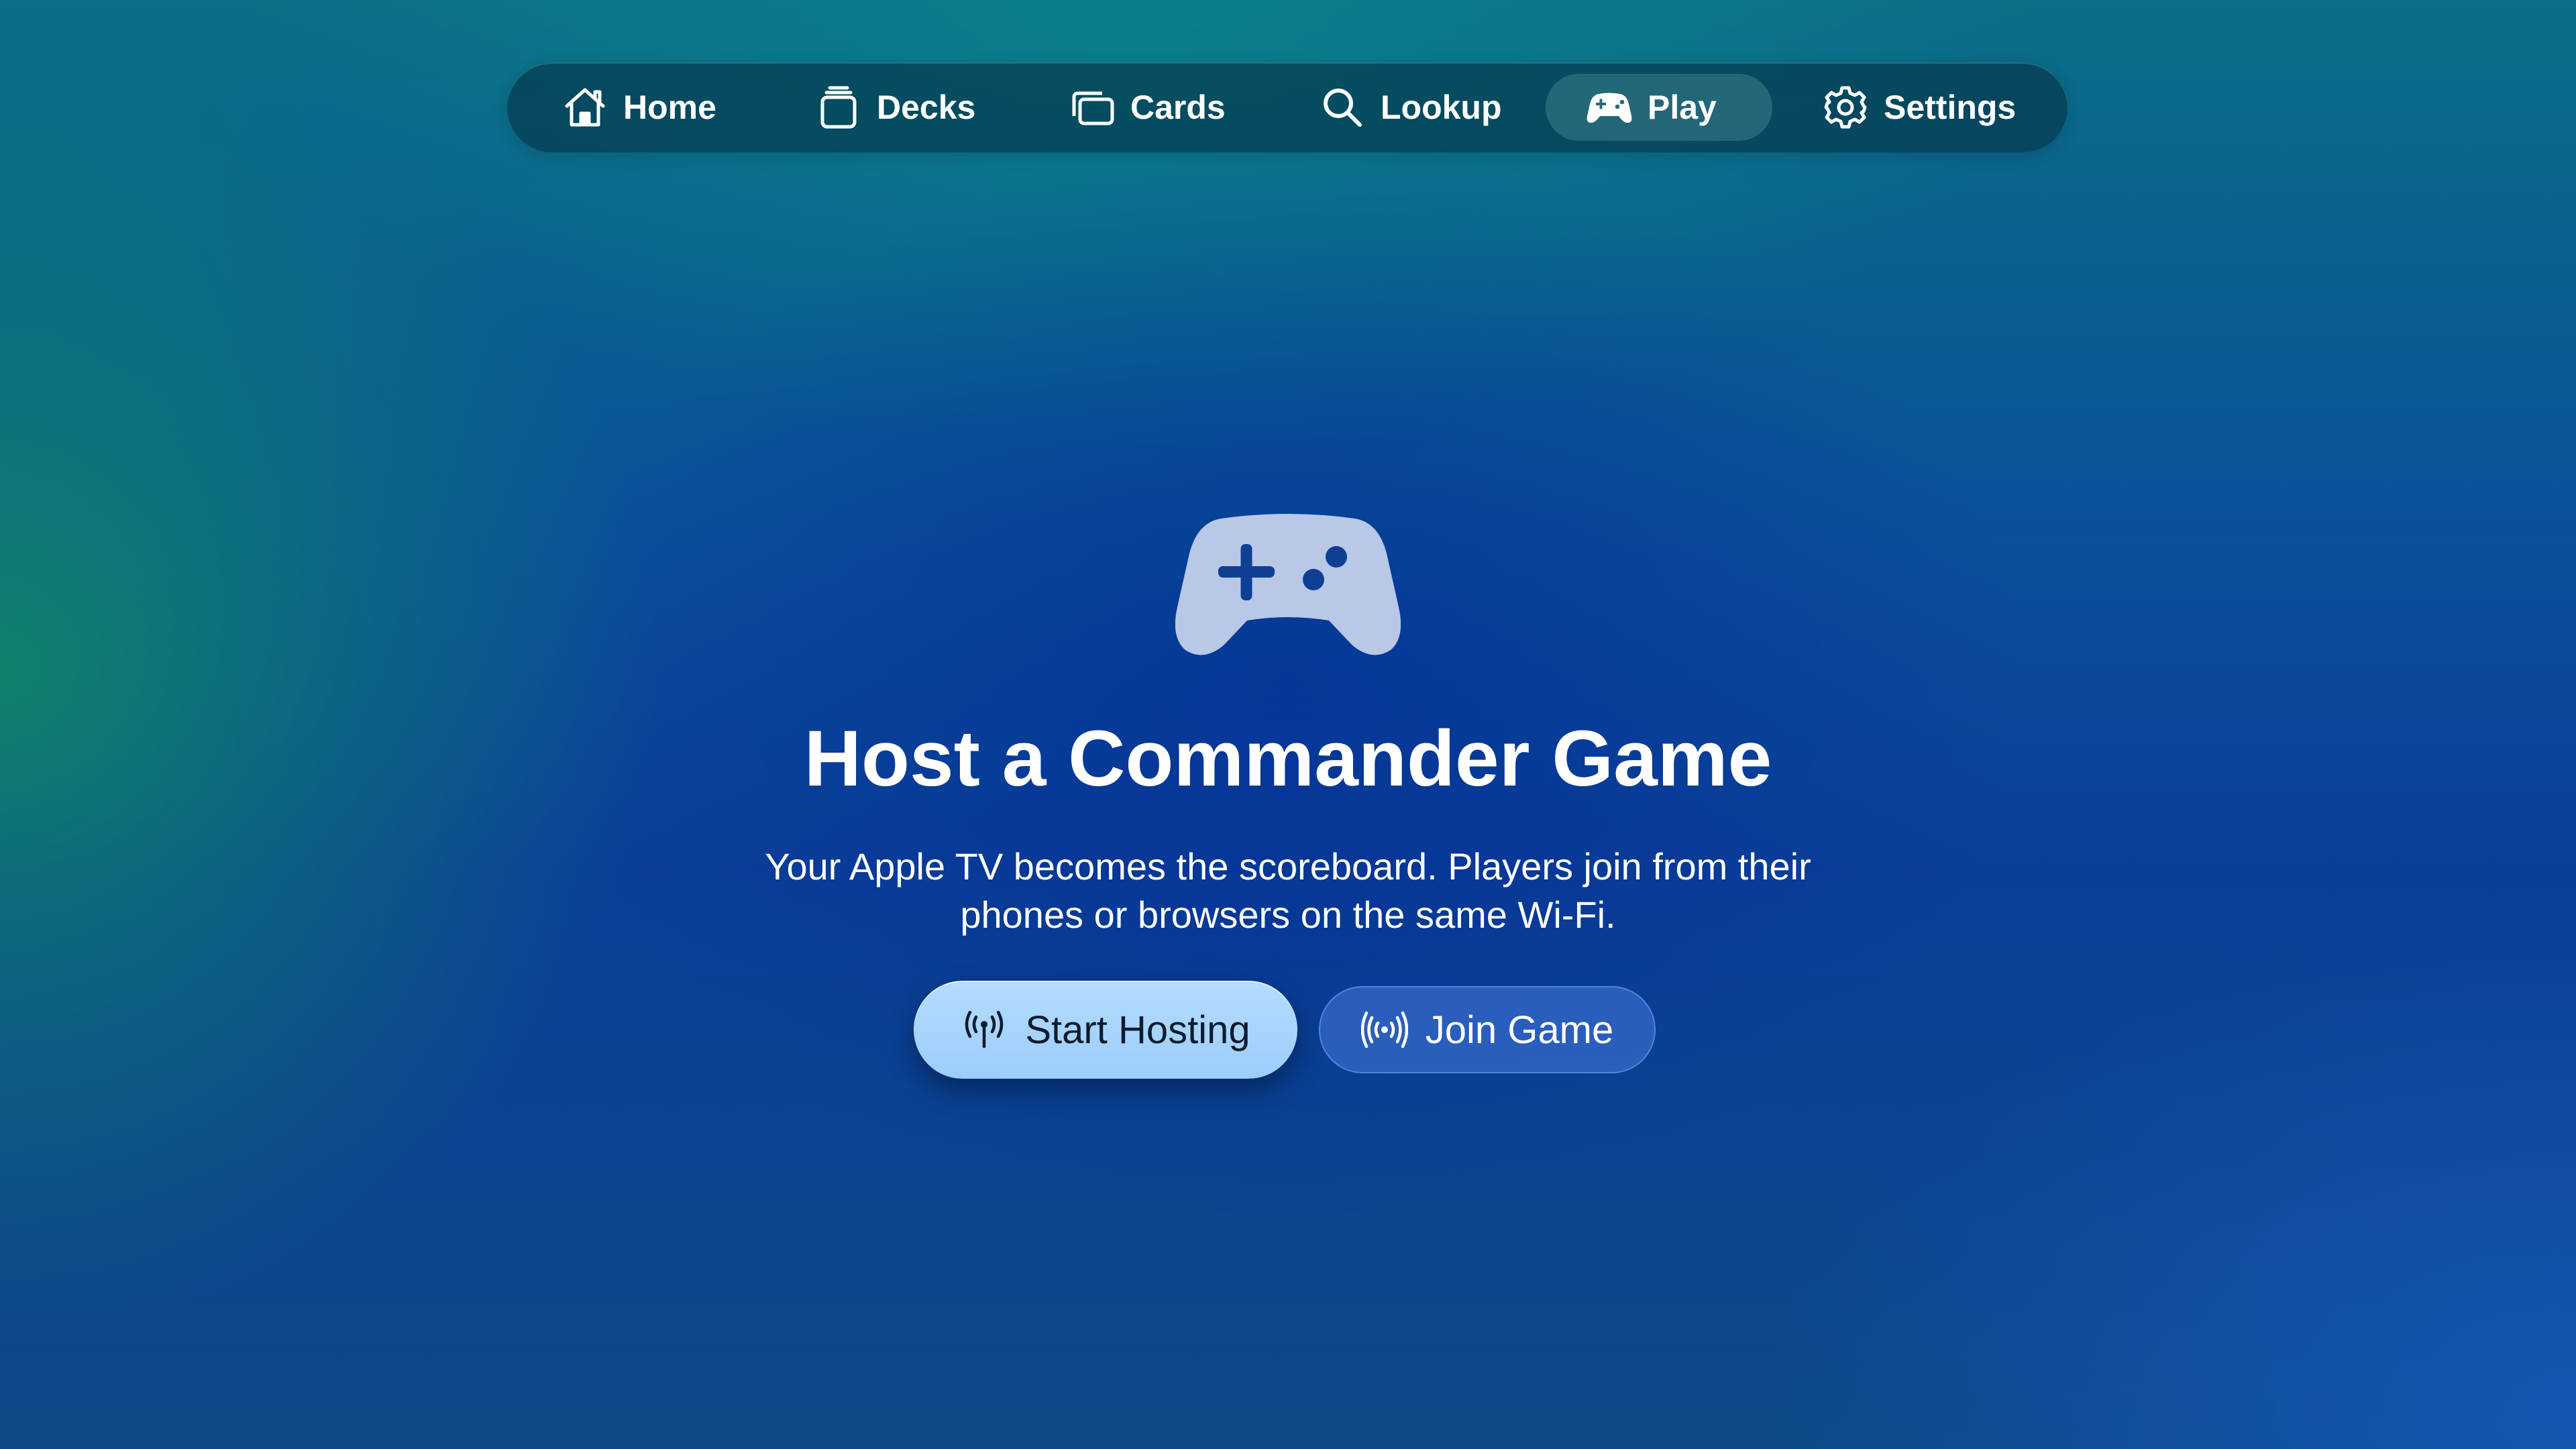  I want to click on gear-icon, so click(1845, 107).